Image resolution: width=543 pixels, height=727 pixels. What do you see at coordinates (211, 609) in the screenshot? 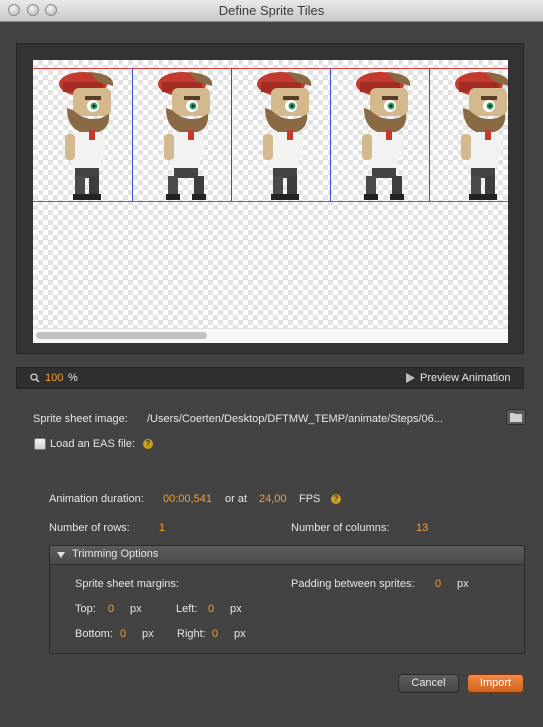
I see `left-margin-value: 0` at bounding box center [211, 609].